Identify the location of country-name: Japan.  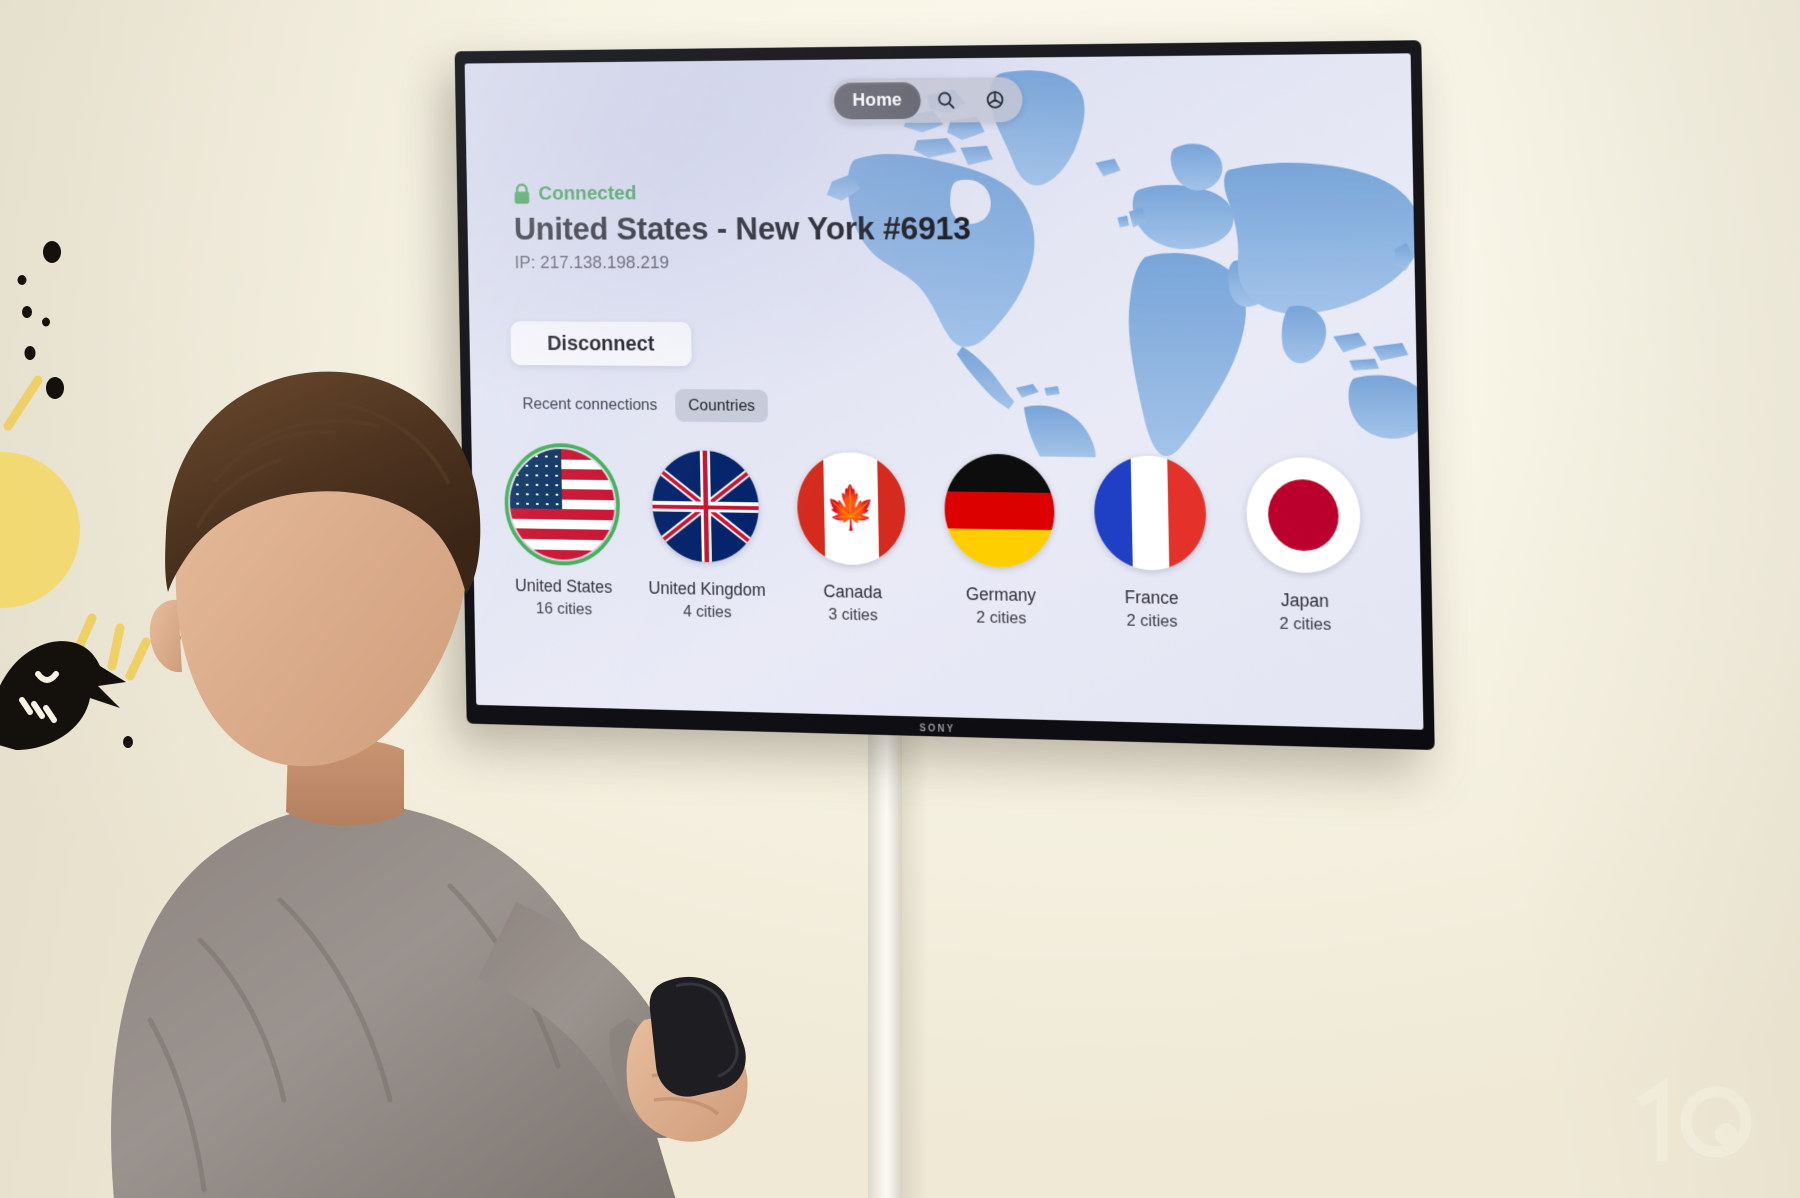
(1305, 600).